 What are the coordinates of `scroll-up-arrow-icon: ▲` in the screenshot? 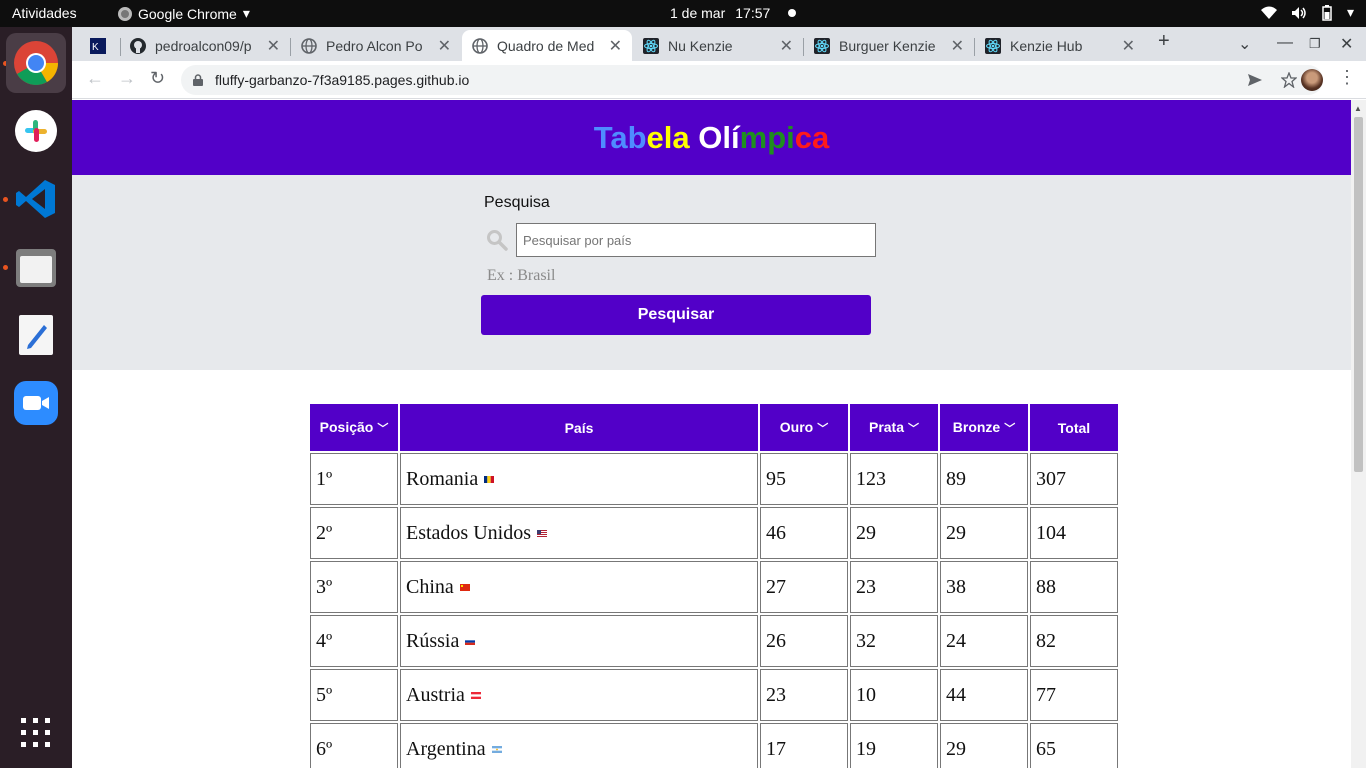 It's located at (1358, 108).